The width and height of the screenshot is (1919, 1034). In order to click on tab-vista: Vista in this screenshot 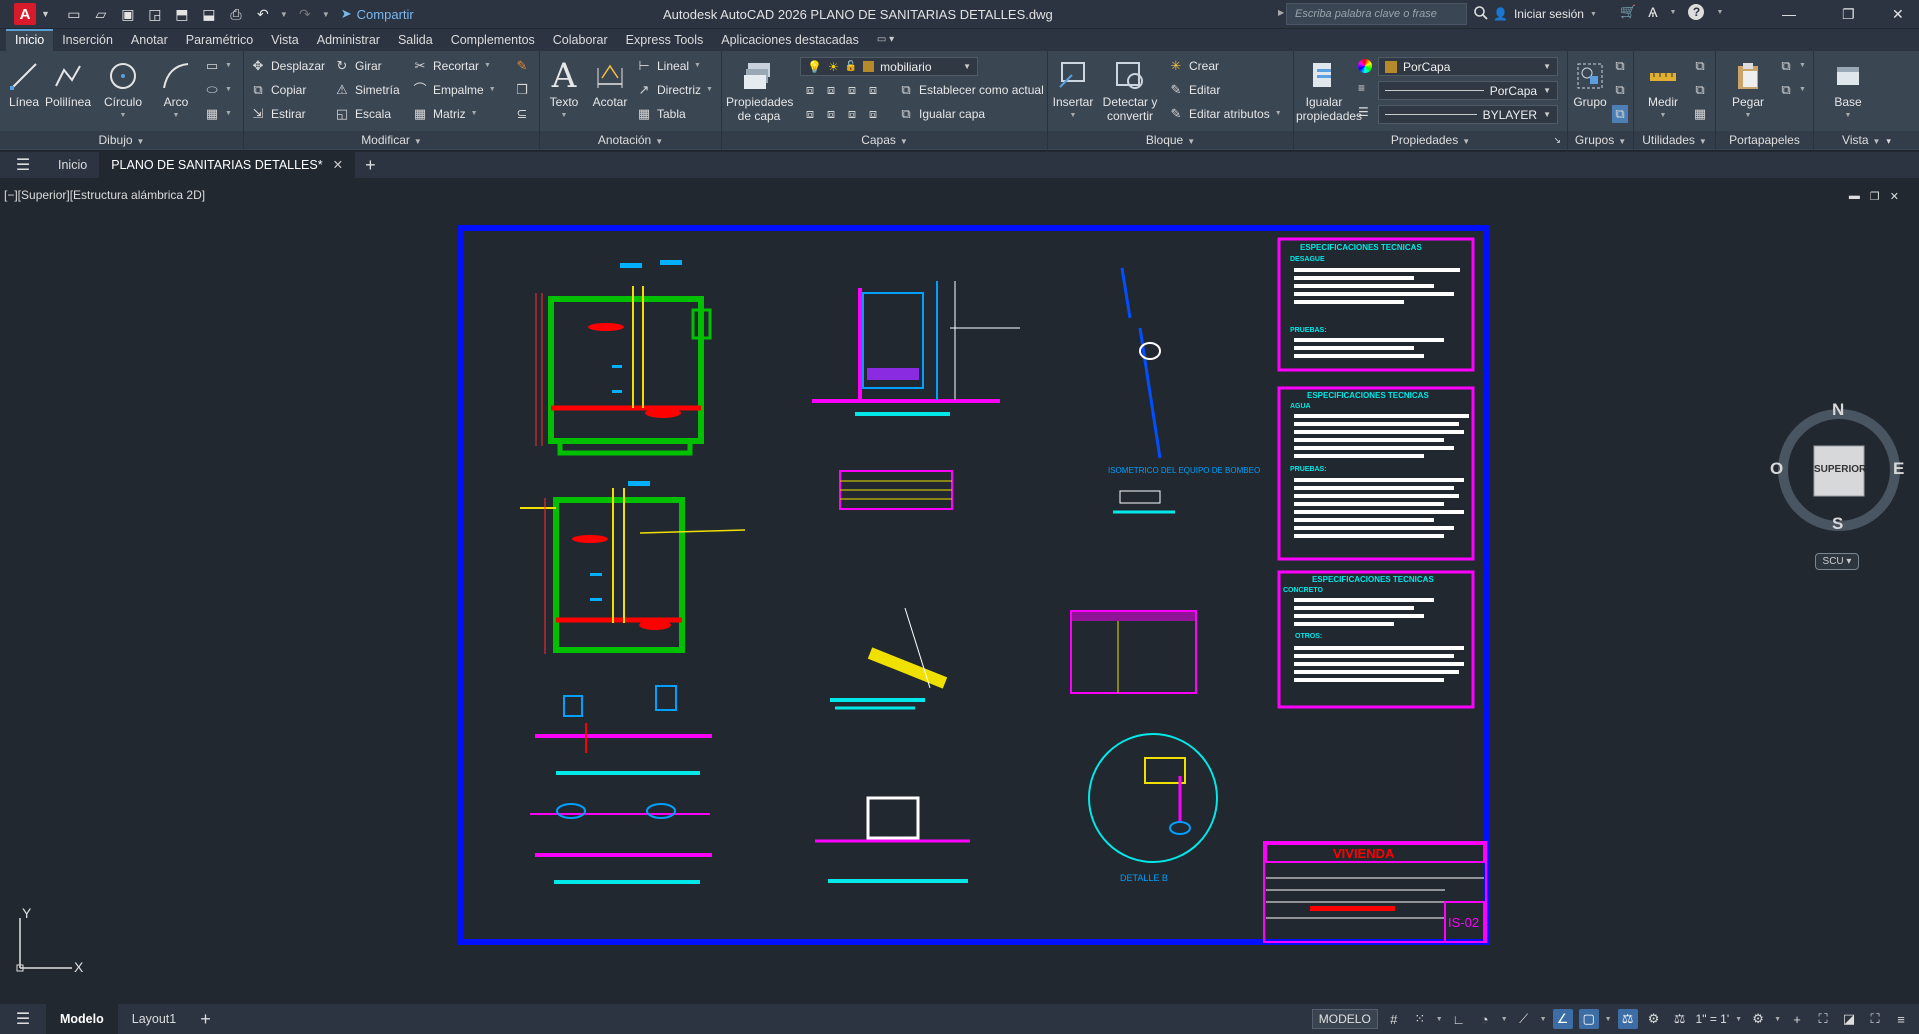, I will do `click(285, 40)`.